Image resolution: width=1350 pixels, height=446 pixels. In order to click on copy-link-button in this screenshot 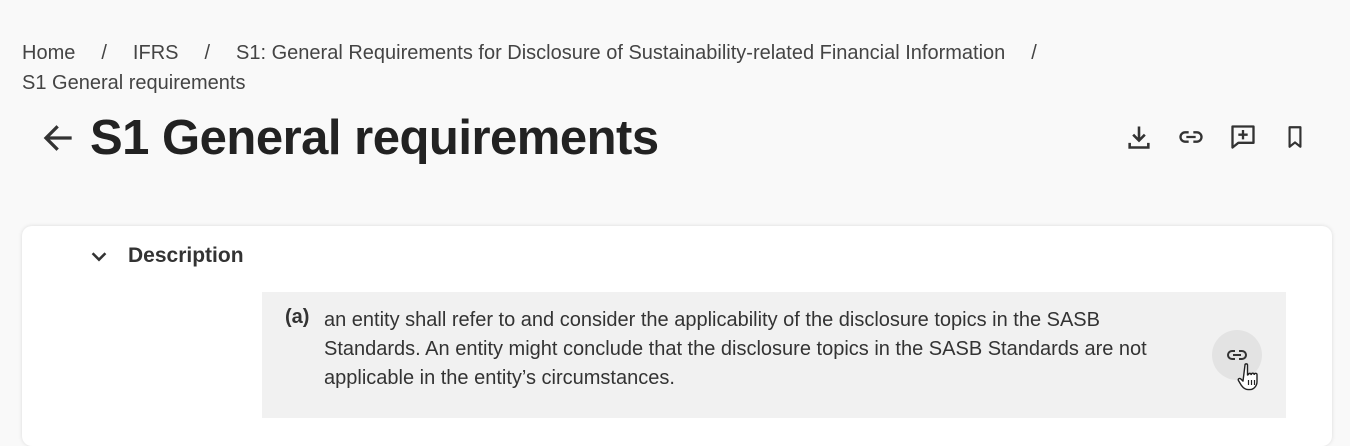, I will do `click(1191, 137)`.